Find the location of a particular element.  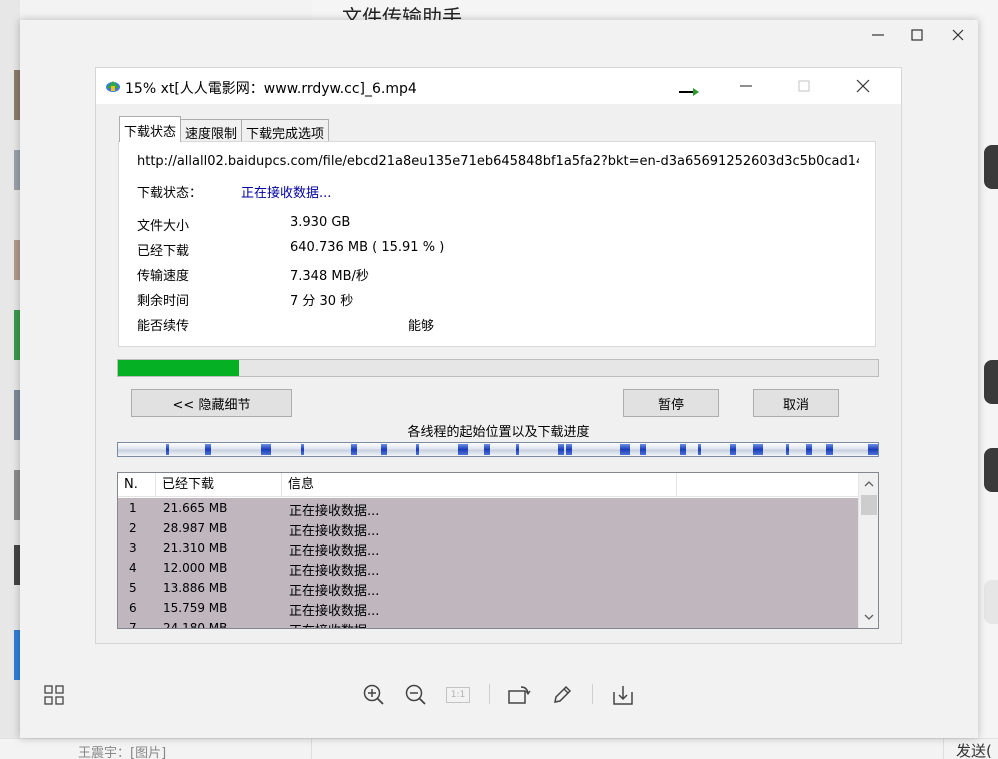

chat-title: 文件传输助手 is located at coordinates (402, 12).